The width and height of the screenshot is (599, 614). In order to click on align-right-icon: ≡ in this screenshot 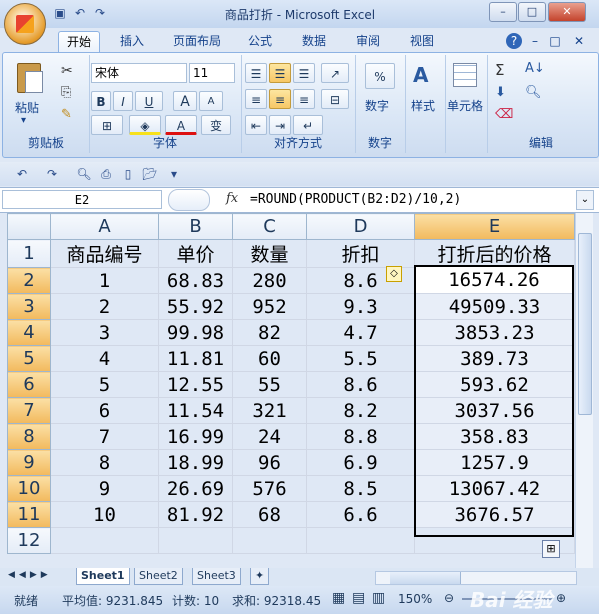, I will do `click(304, 99)`.